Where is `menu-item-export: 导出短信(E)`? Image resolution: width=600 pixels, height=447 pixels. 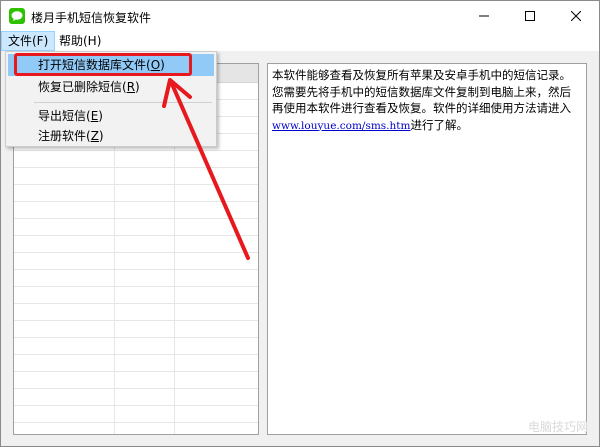
menu-item-export: 导出短信(E) is located at coordinates (111, 116).